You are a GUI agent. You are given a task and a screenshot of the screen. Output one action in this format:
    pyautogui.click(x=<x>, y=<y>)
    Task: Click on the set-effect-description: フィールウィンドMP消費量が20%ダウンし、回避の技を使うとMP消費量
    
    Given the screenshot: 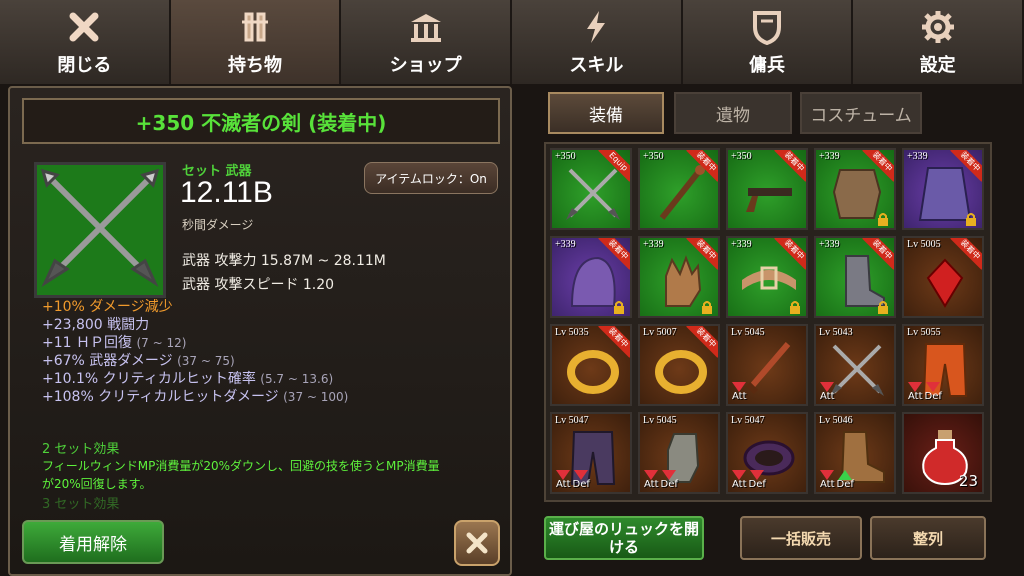 What is the action you would take?
    pyautogui.click(x=241, y=466)
    